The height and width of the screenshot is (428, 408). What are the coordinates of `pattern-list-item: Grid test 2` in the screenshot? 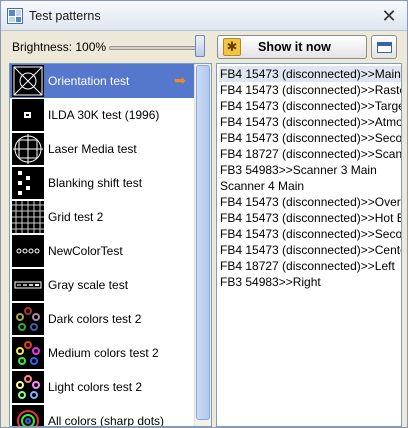 It's located at (102, 217).